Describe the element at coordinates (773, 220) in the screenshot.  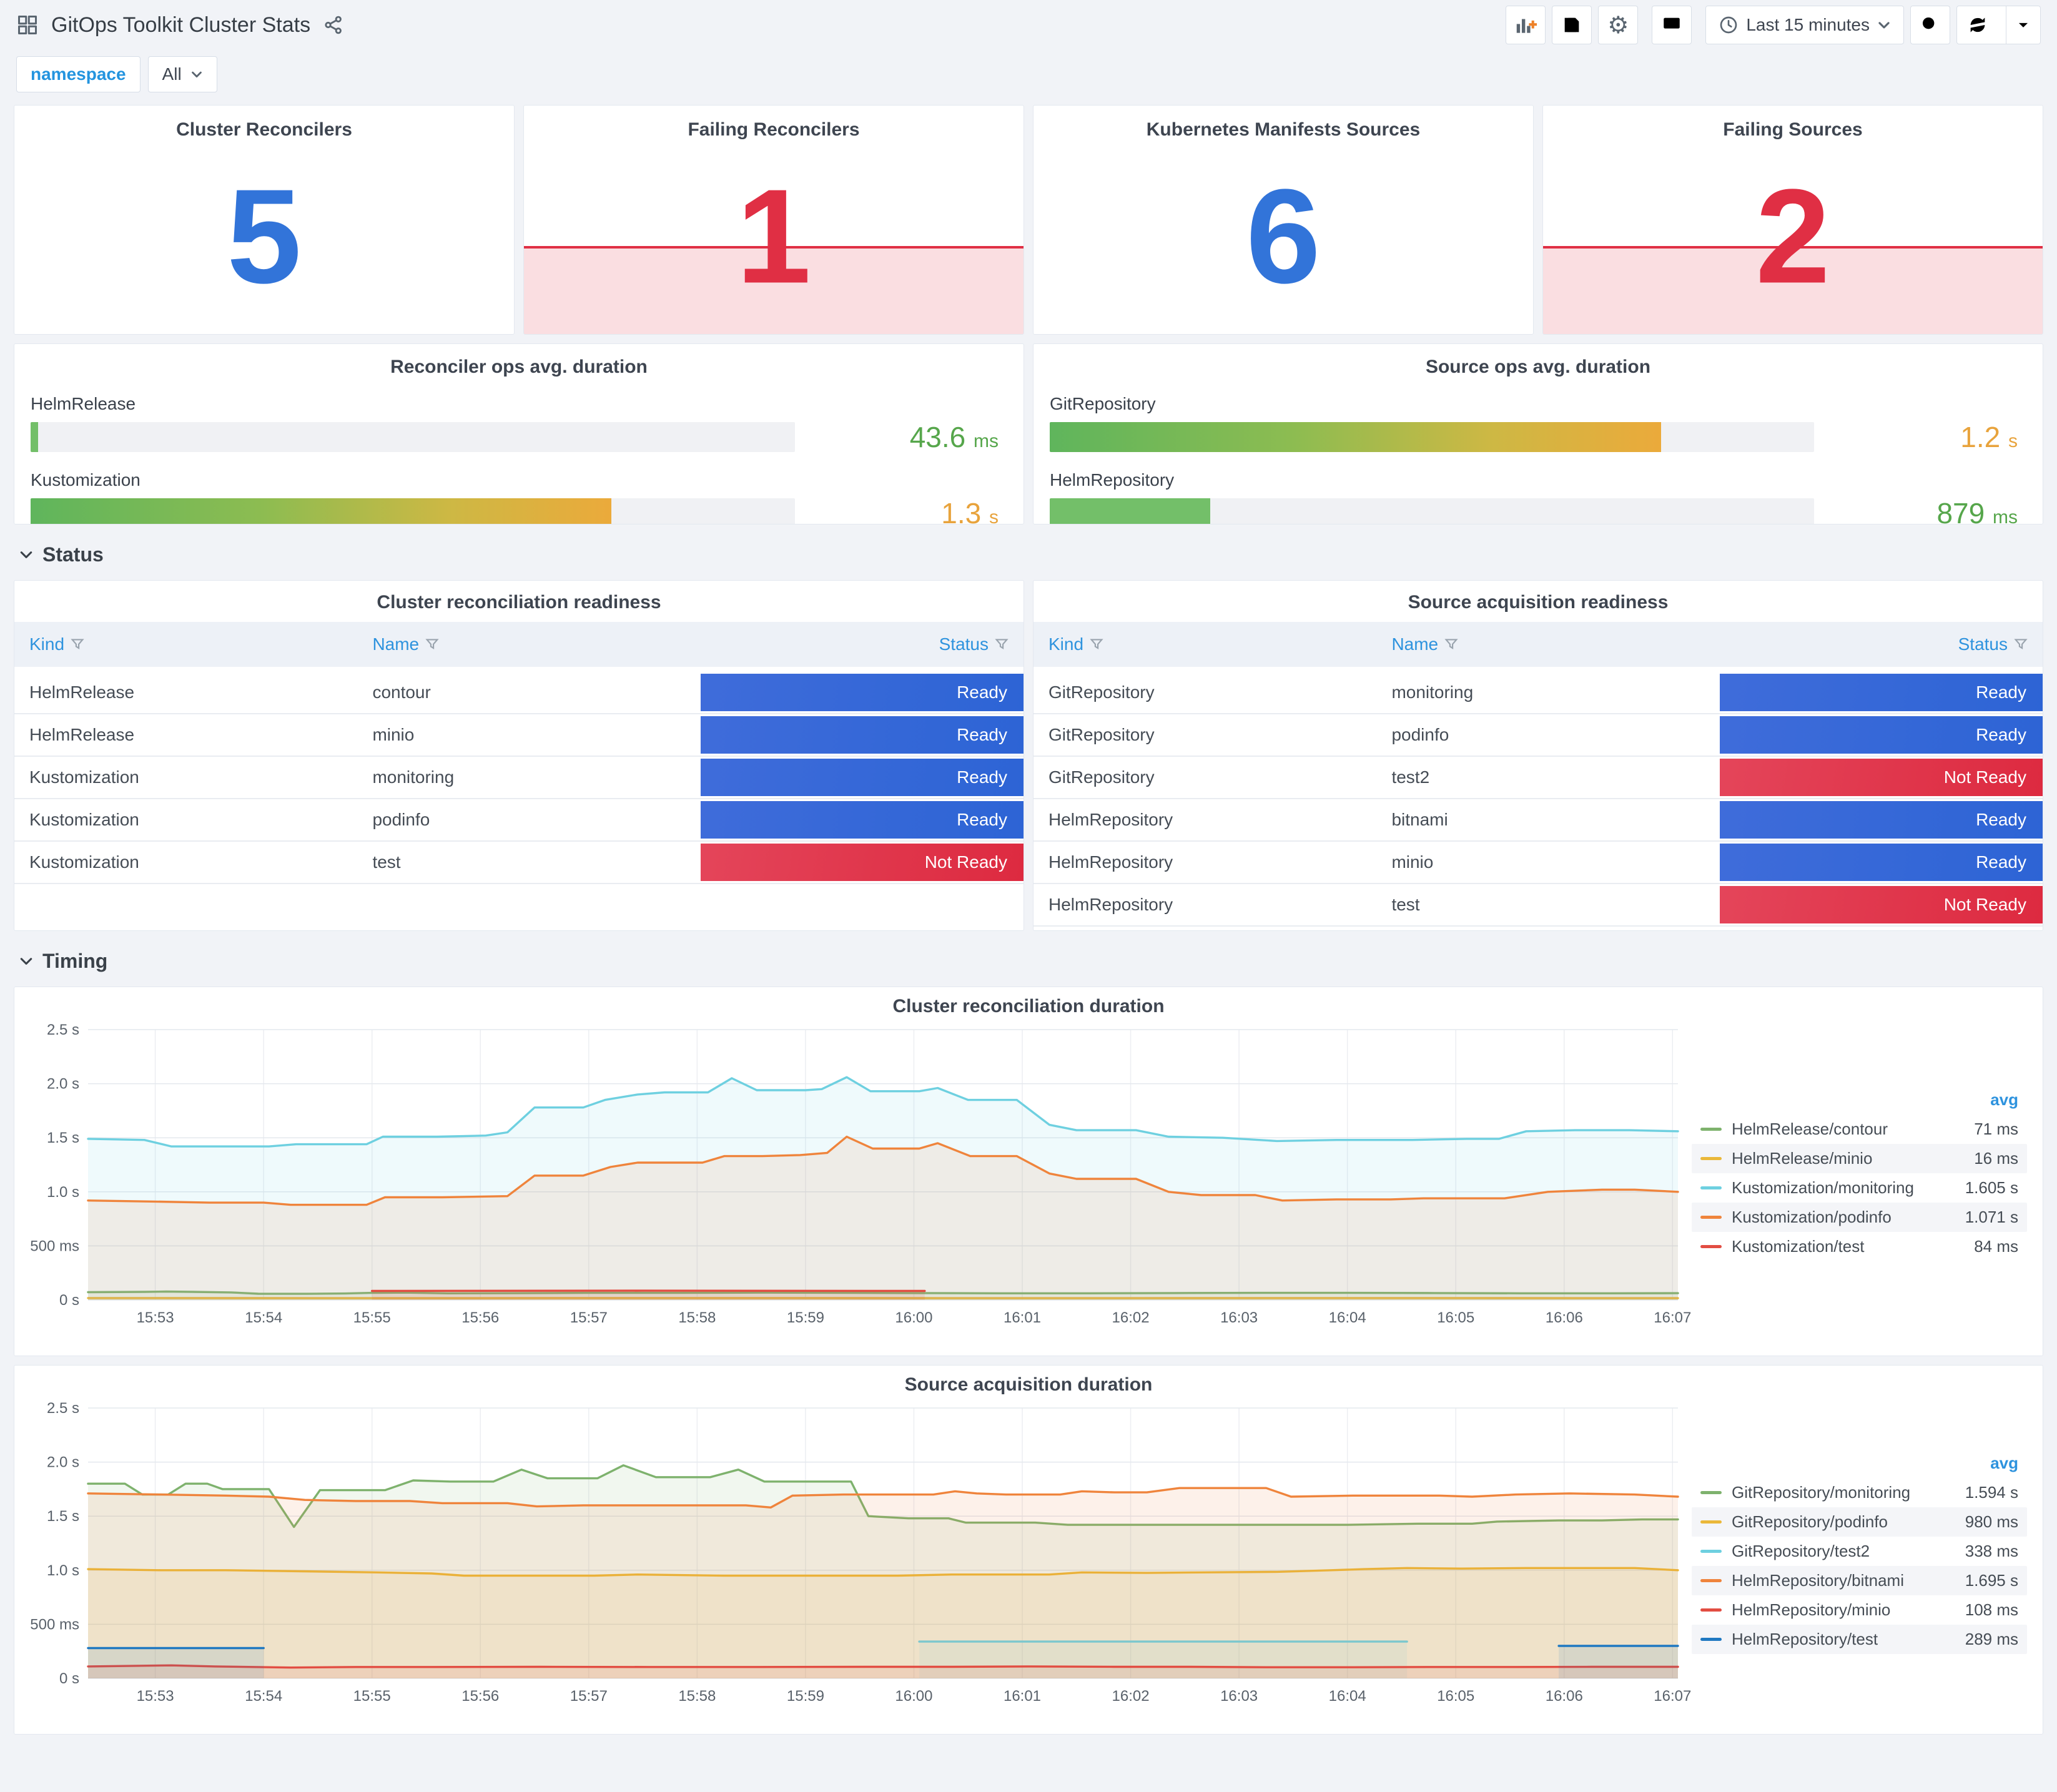
I see `stat-panel-failing-reconcilers: Failing Reconcilers 1` at that location.